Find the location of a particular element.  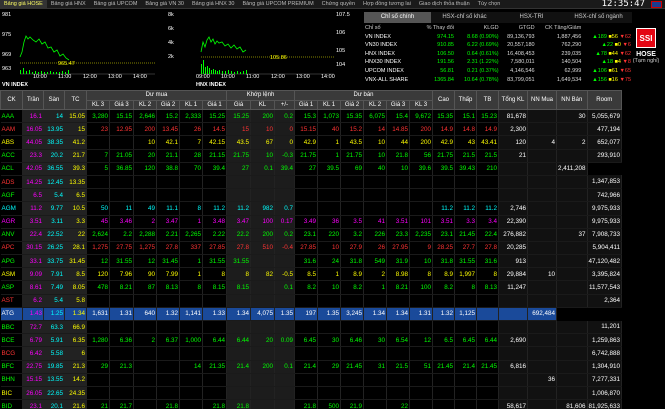

table-row: BHN 15.15 13.55 14.2 36 7,277,331 is located at coordinates (311, 380).